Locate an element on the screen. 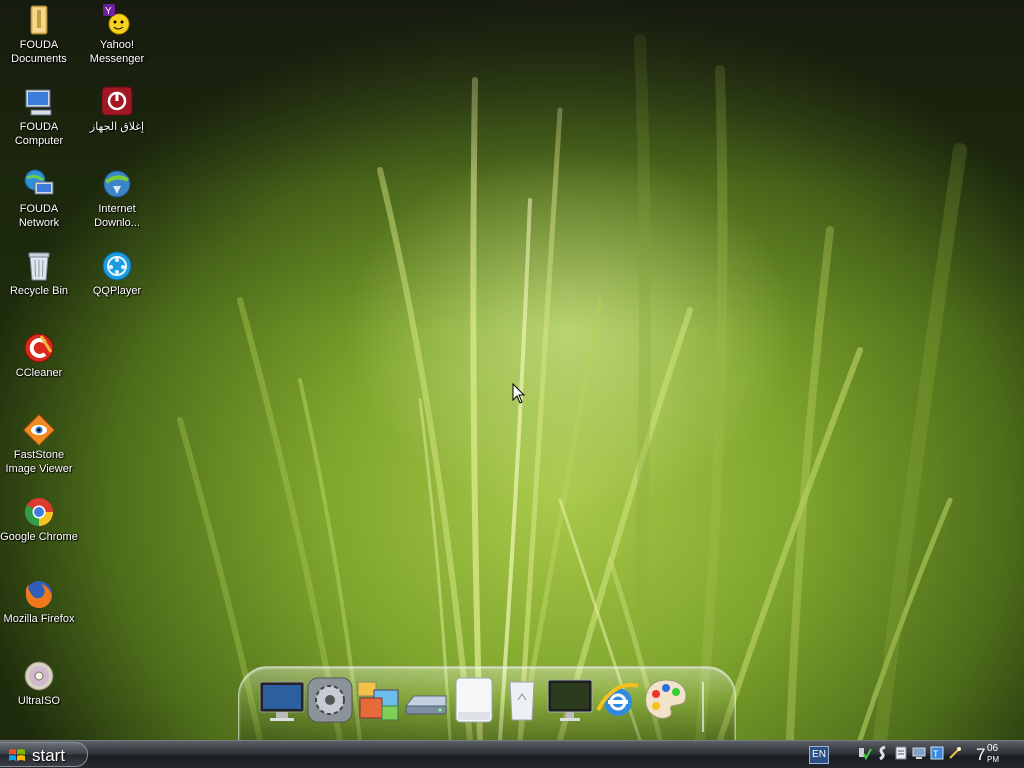  desktop-icon-google-chrome: Google Chrome is located at coordinates (39, 520).